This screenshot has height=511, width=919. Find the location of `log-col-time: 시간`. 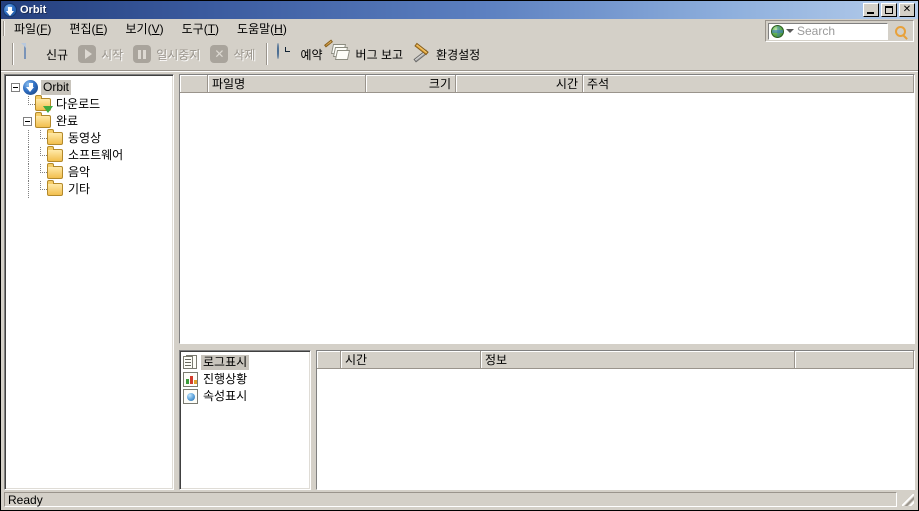

log-col-time: 시간 is located at coordinates (411, 359).